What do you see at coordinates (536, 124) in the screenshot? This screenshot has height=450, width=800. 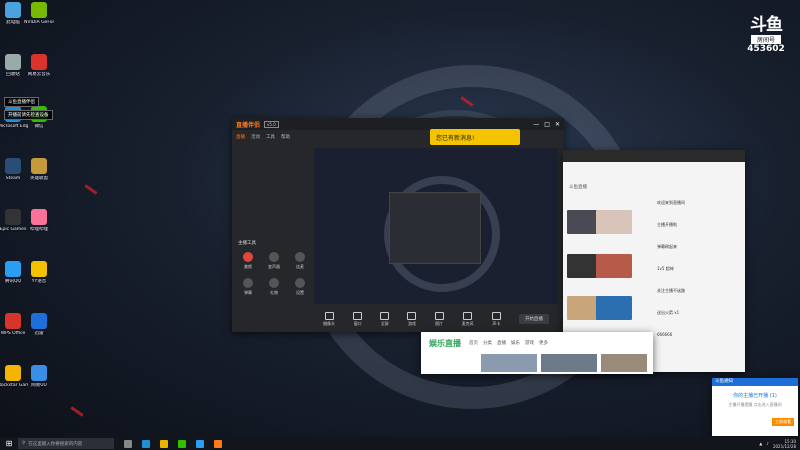 I see `minimize-icon: —` at bounding box center [536, 124].